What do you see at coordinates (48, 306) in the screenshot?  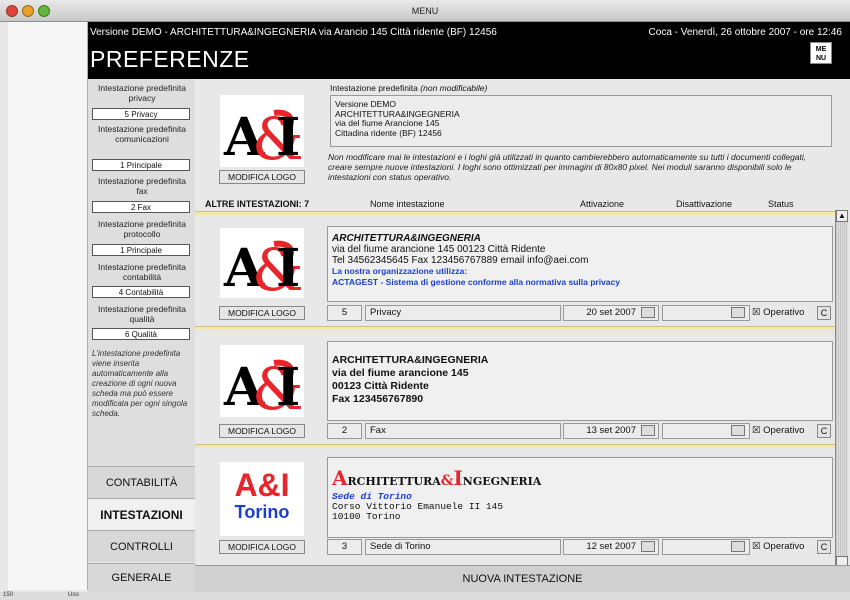 I see `left-gutter` at bounding box center [48, 306].